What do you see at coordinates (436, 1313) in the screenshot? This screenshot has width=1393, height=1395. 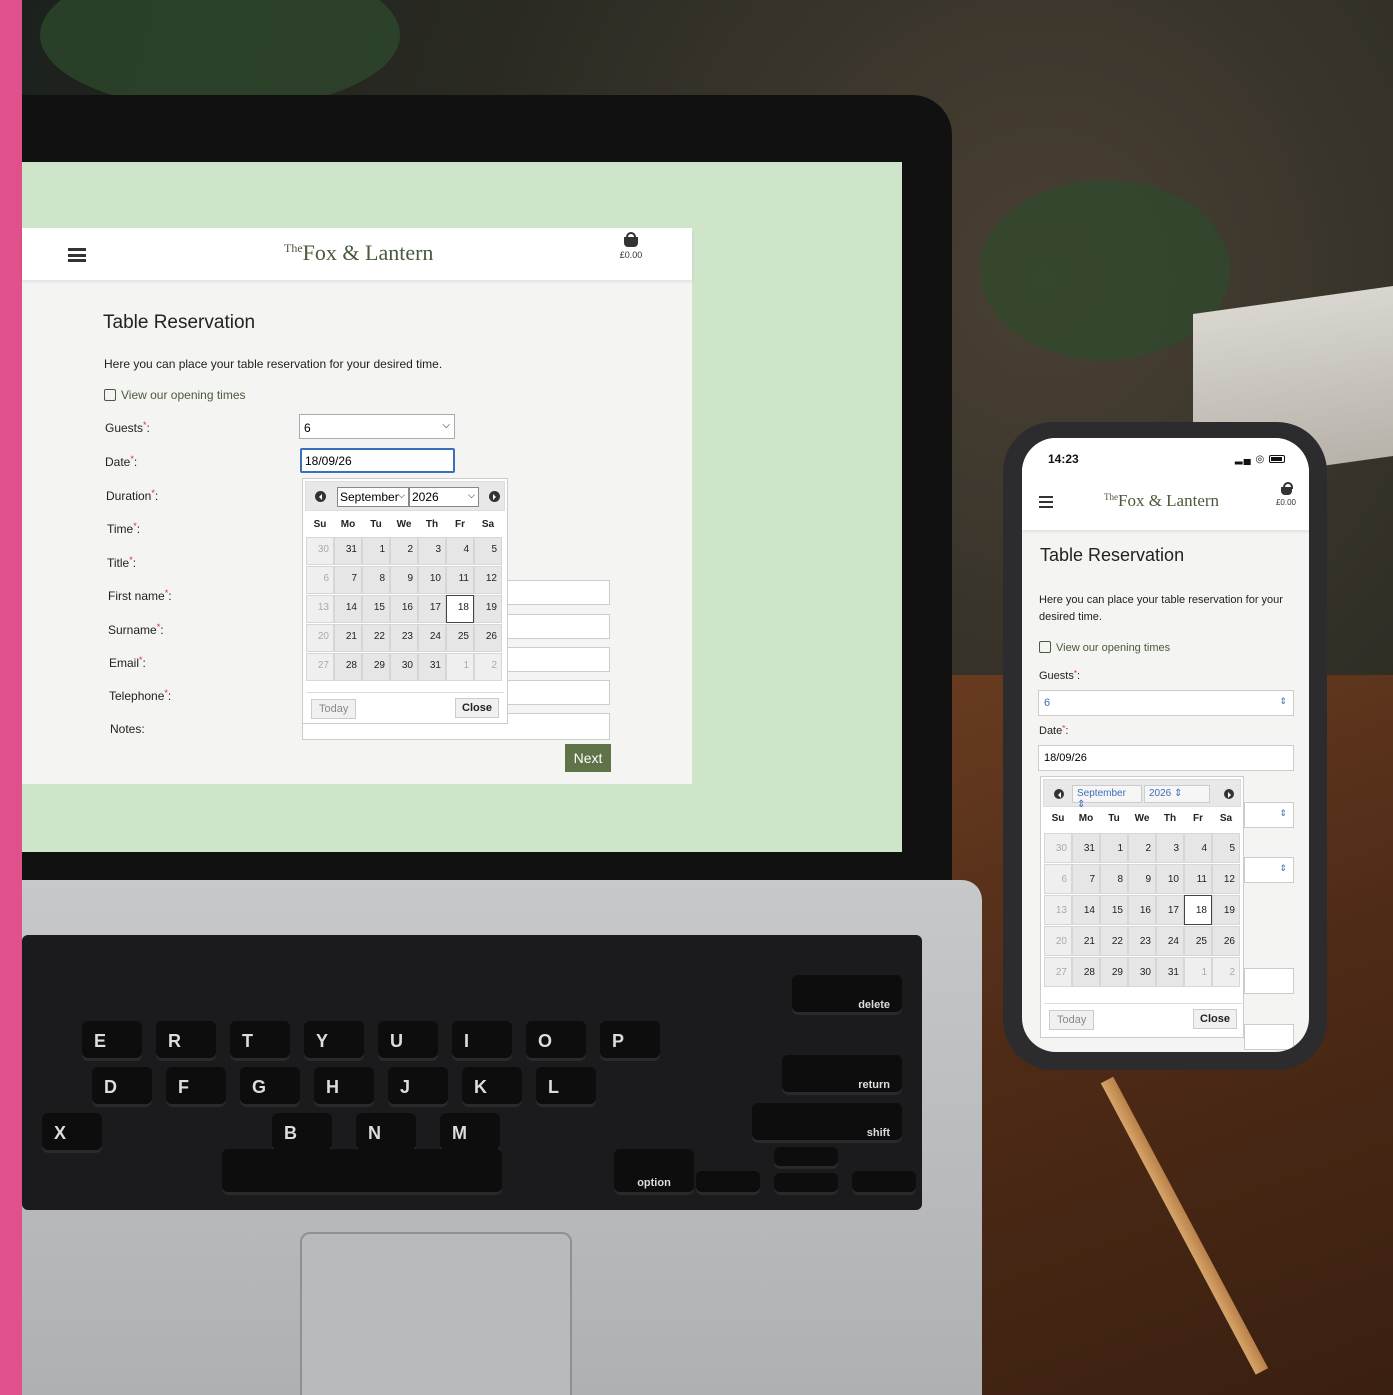 I see `trackpad` at bounding box center [436, 1313].